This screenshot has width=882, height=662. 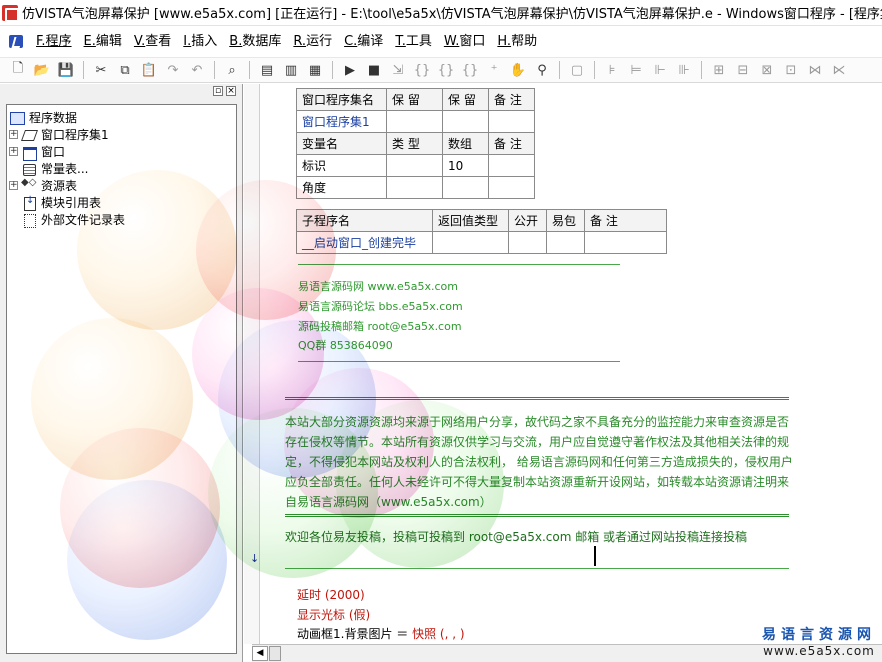 What do you see at coordinates (341, 121) in the screenshot?
I see `assembly-name-cell: 窗口程序集1` at bounding box center [341, 121].